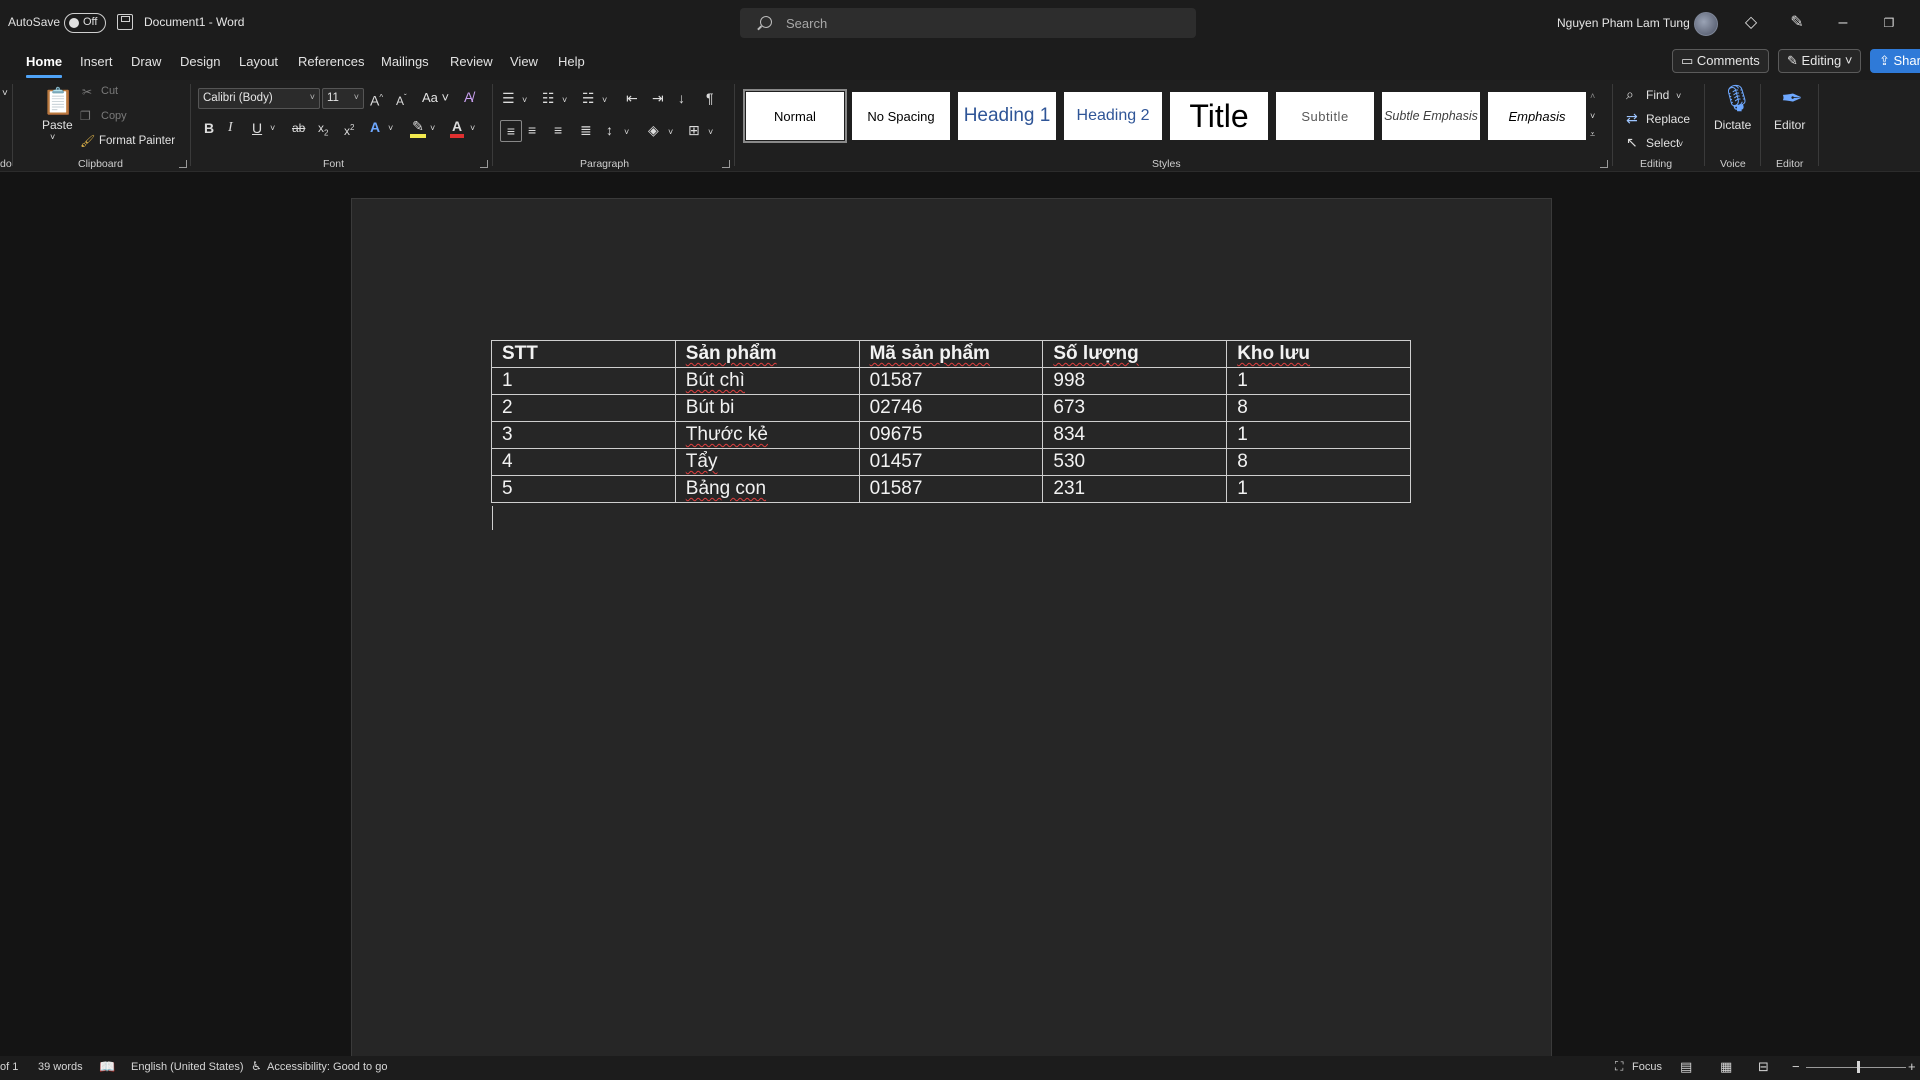 The width and height of the screenshot is (1920, 1080). What do you see at coordinates (951, 408) in the screenshot?
I see `table-cell: 02746` at bounding box center [951, 408].